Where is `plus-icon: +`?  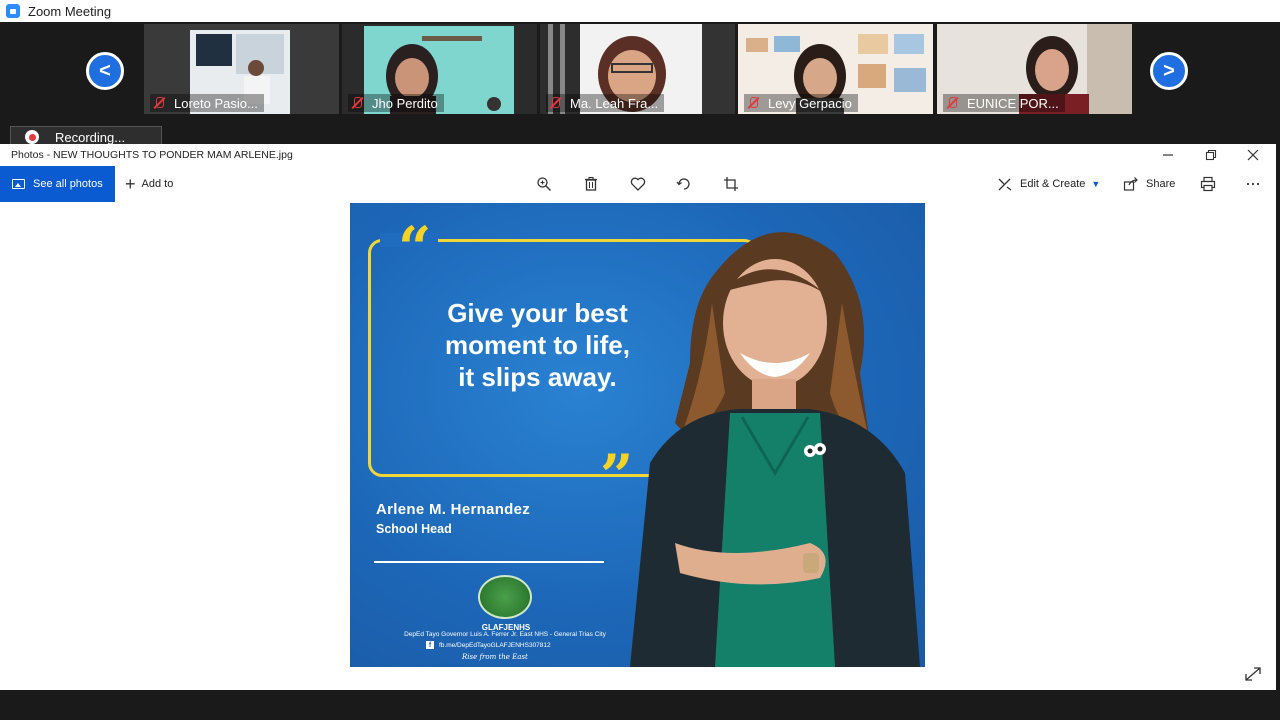
plus-icon: + is located at coordinates (130, 184).